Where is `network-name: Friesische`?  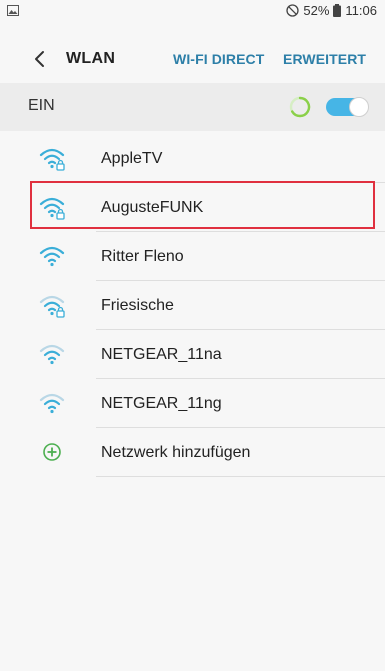 network-name: Friesische is located at coordinates (137, 305).